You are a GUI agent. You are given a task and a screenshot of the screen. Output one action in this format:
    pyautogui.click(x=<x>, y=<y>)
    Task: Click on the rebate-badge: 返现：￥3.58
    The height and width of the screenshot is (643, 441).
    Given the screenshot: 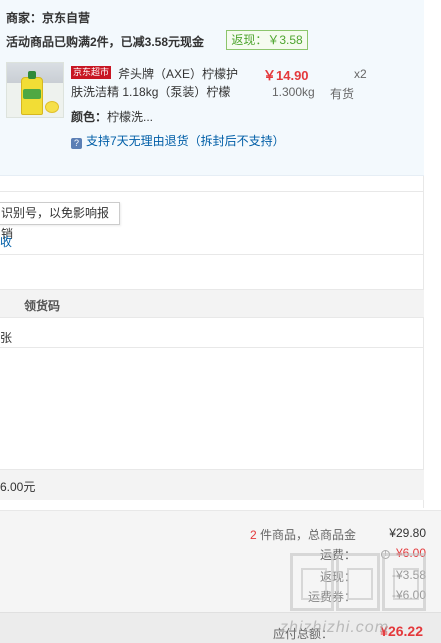 What is the action you would take?
    pyautogui.click(x=267, y=40)
    